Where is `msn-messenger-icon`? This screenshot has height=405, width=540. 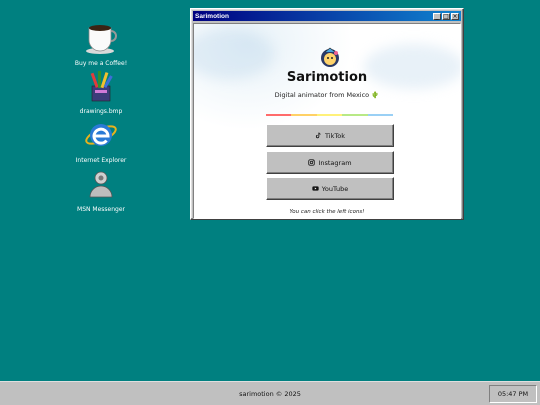
msn-messenger-icon is located at coordinates (101, 184).